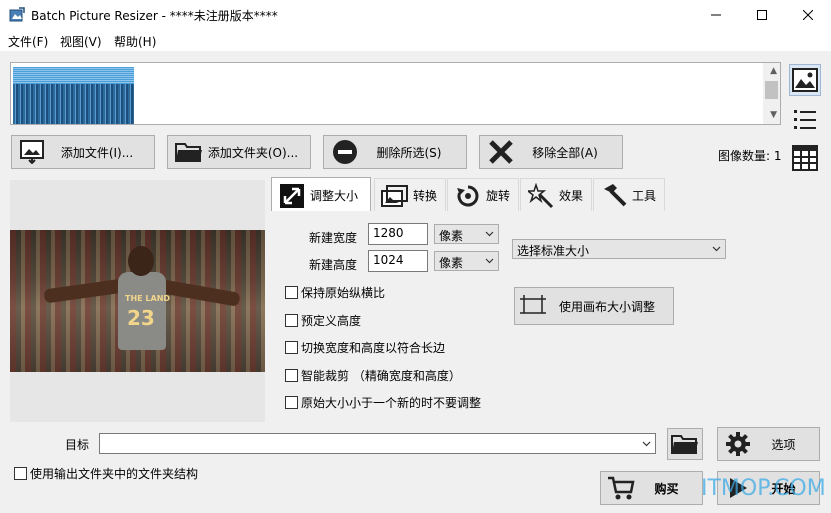 The width and height of the screenshot is (831, 513). What do you see at coordinates (33, 152) in the screenshot?
I see `add-image-icon` at bounding box center [33, 152].